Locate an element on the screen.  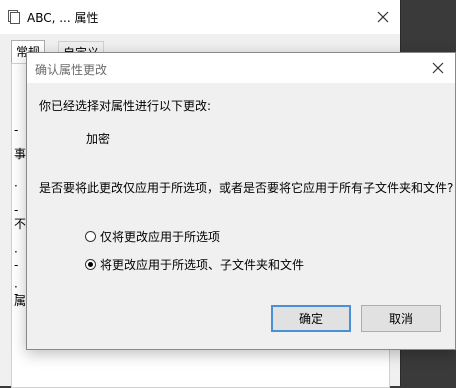
document-icon is located at coordinates (14, 17).